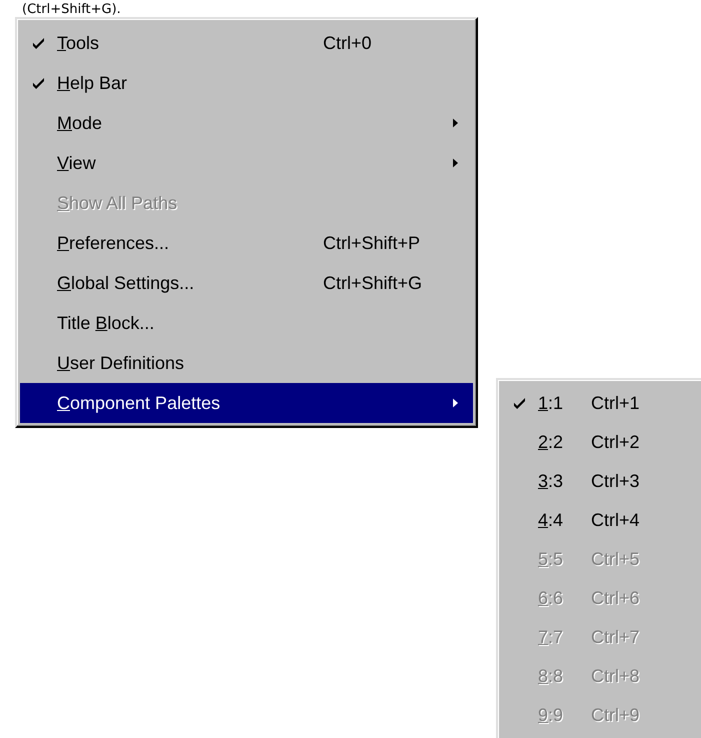 This screenshot has width=701, height=738. Describe the element at coordinates (246, 123) in the screenshot. I see `menu-item: Mode` at that location.